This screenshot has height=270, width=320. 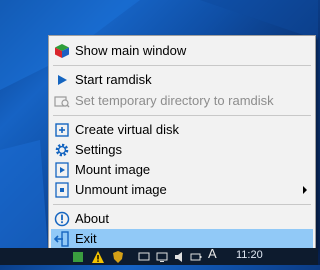 I want to click on message-icon, so click(x=144, y=256).